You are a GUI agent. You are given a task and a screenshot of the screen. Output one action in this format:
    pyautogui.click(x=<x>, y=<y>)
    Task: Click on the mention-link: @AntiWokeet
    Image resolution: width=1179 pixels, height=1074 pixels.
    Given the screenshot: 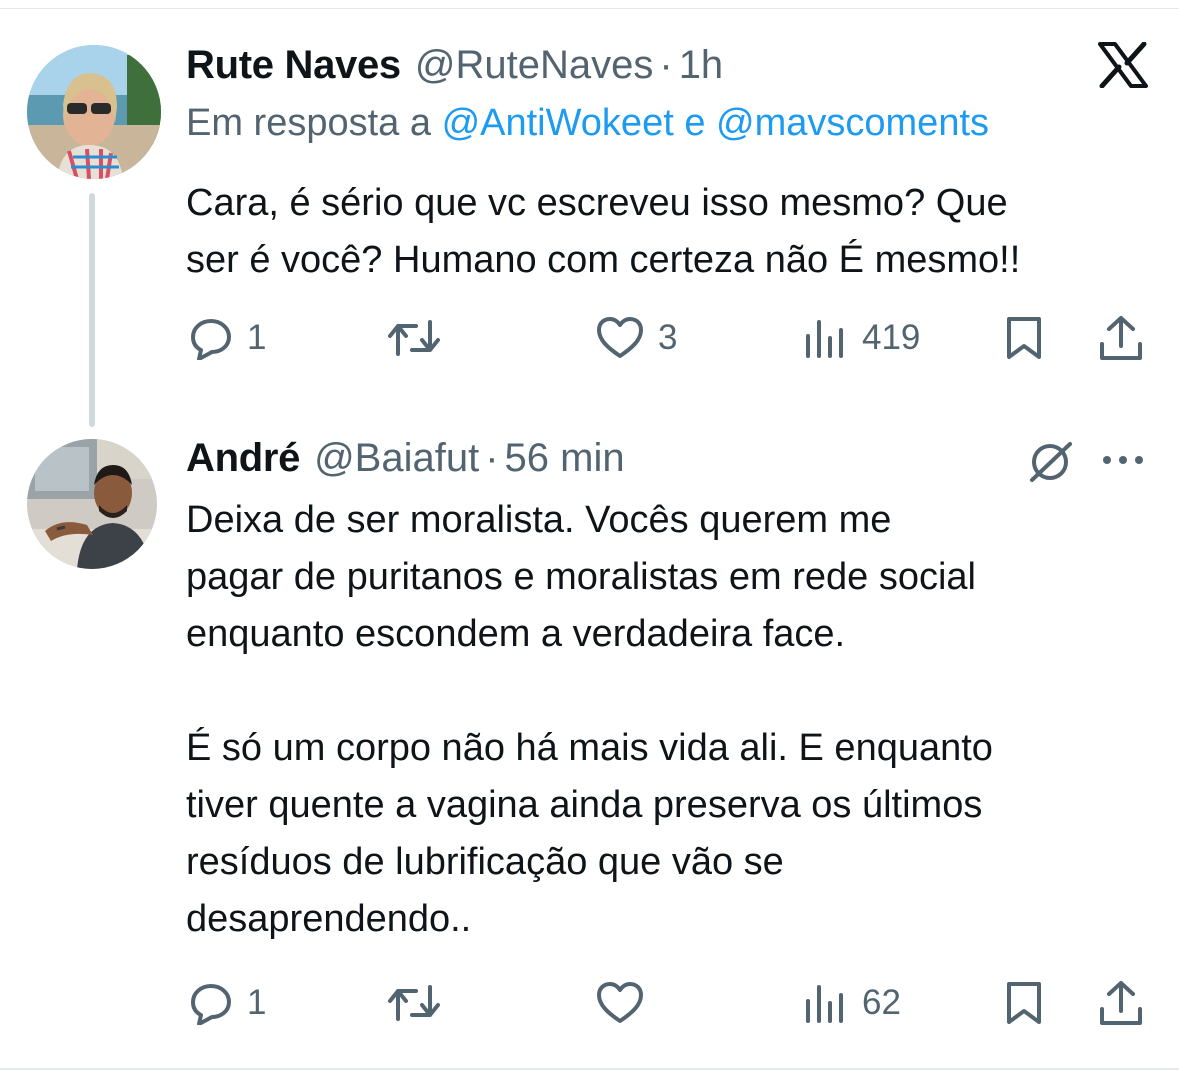 What is the action you would take?
    pyautogui.click(x=558, y=123)
    